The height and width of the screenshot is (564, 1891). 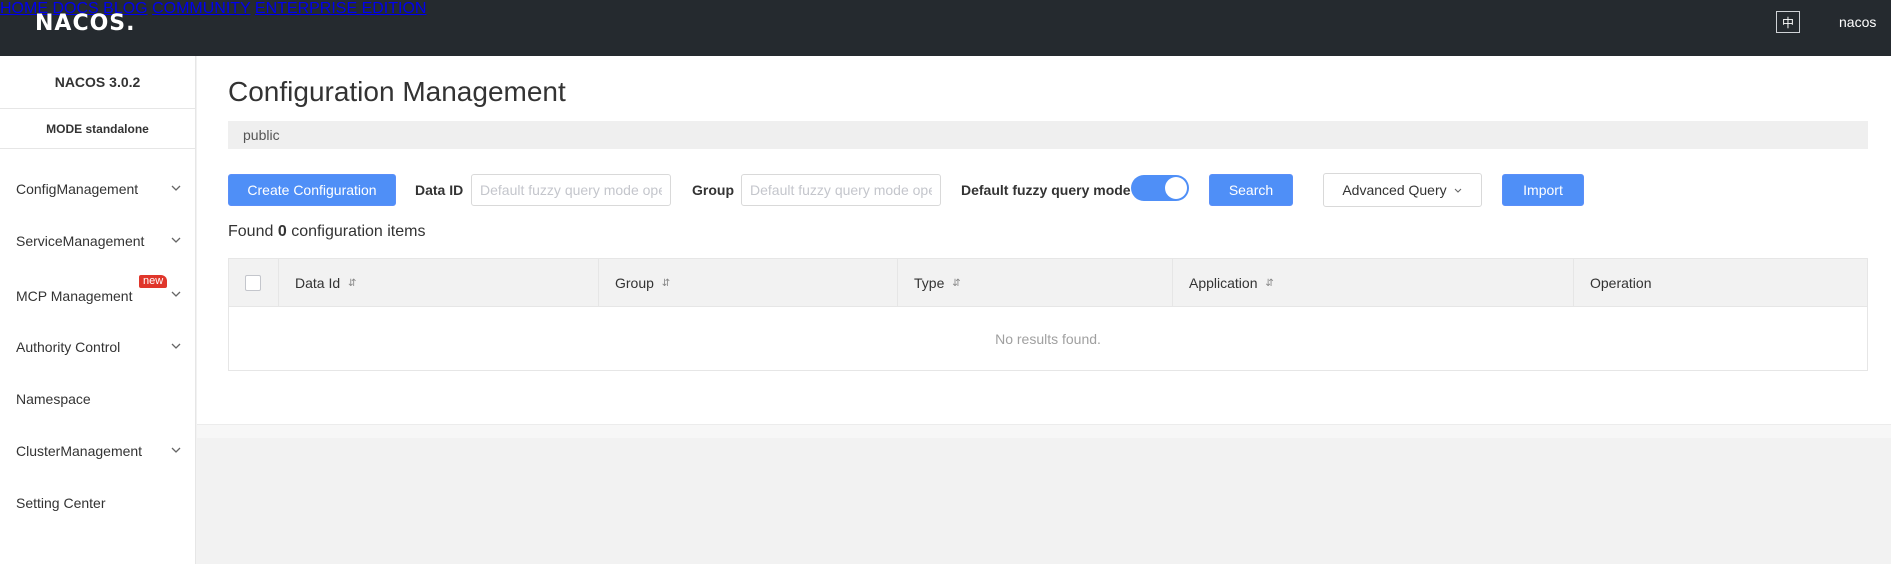 What do you see at coordinates (53, 399) in the screenshot?
I see `sidebar-item-label: Namespace` at bounding box center [53, 399].